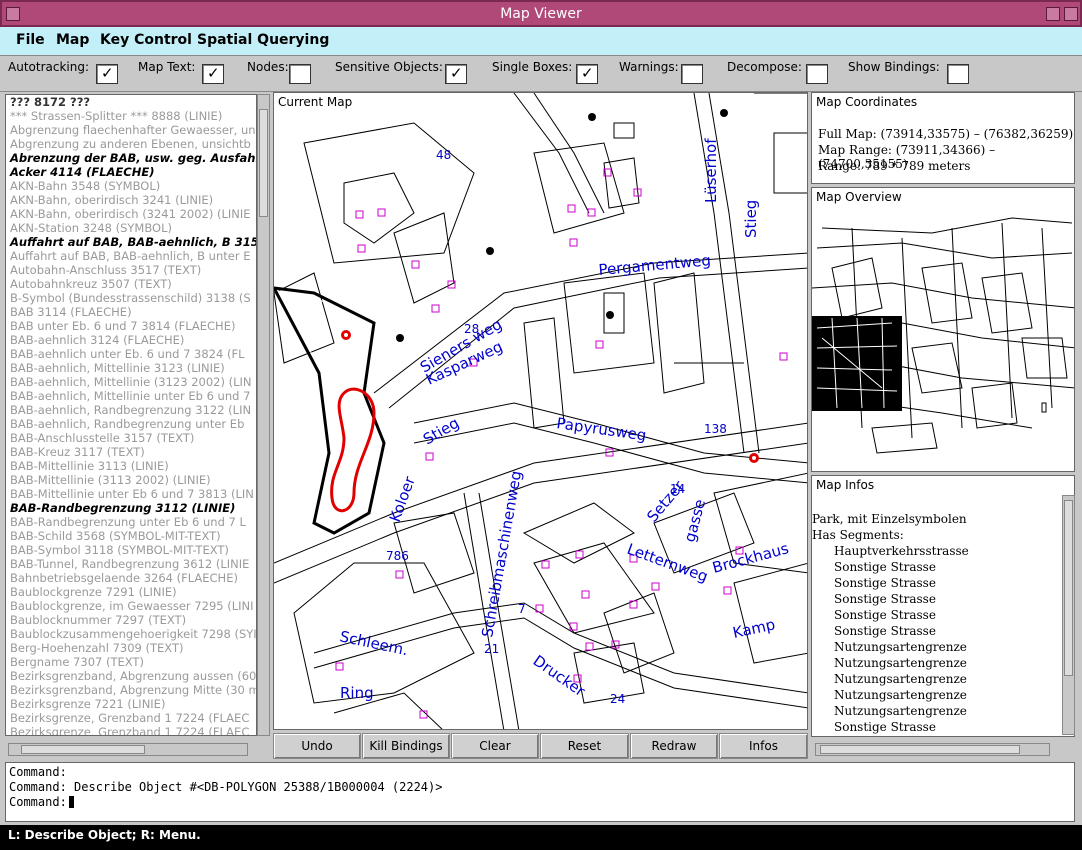  I want to click on object-list-item: Acker 4114 (FLAECHE), so click(131, 172).